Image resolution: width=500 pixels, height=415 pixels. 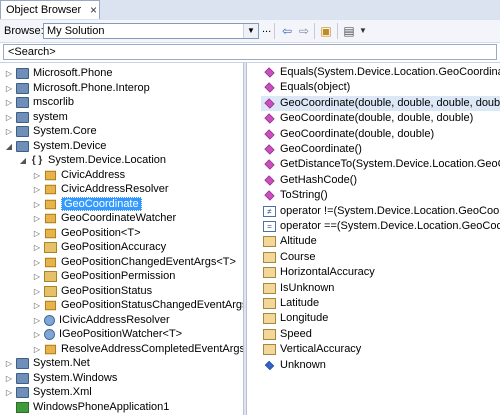 I want to click on member-item: Course, so click(x=288, y=257).